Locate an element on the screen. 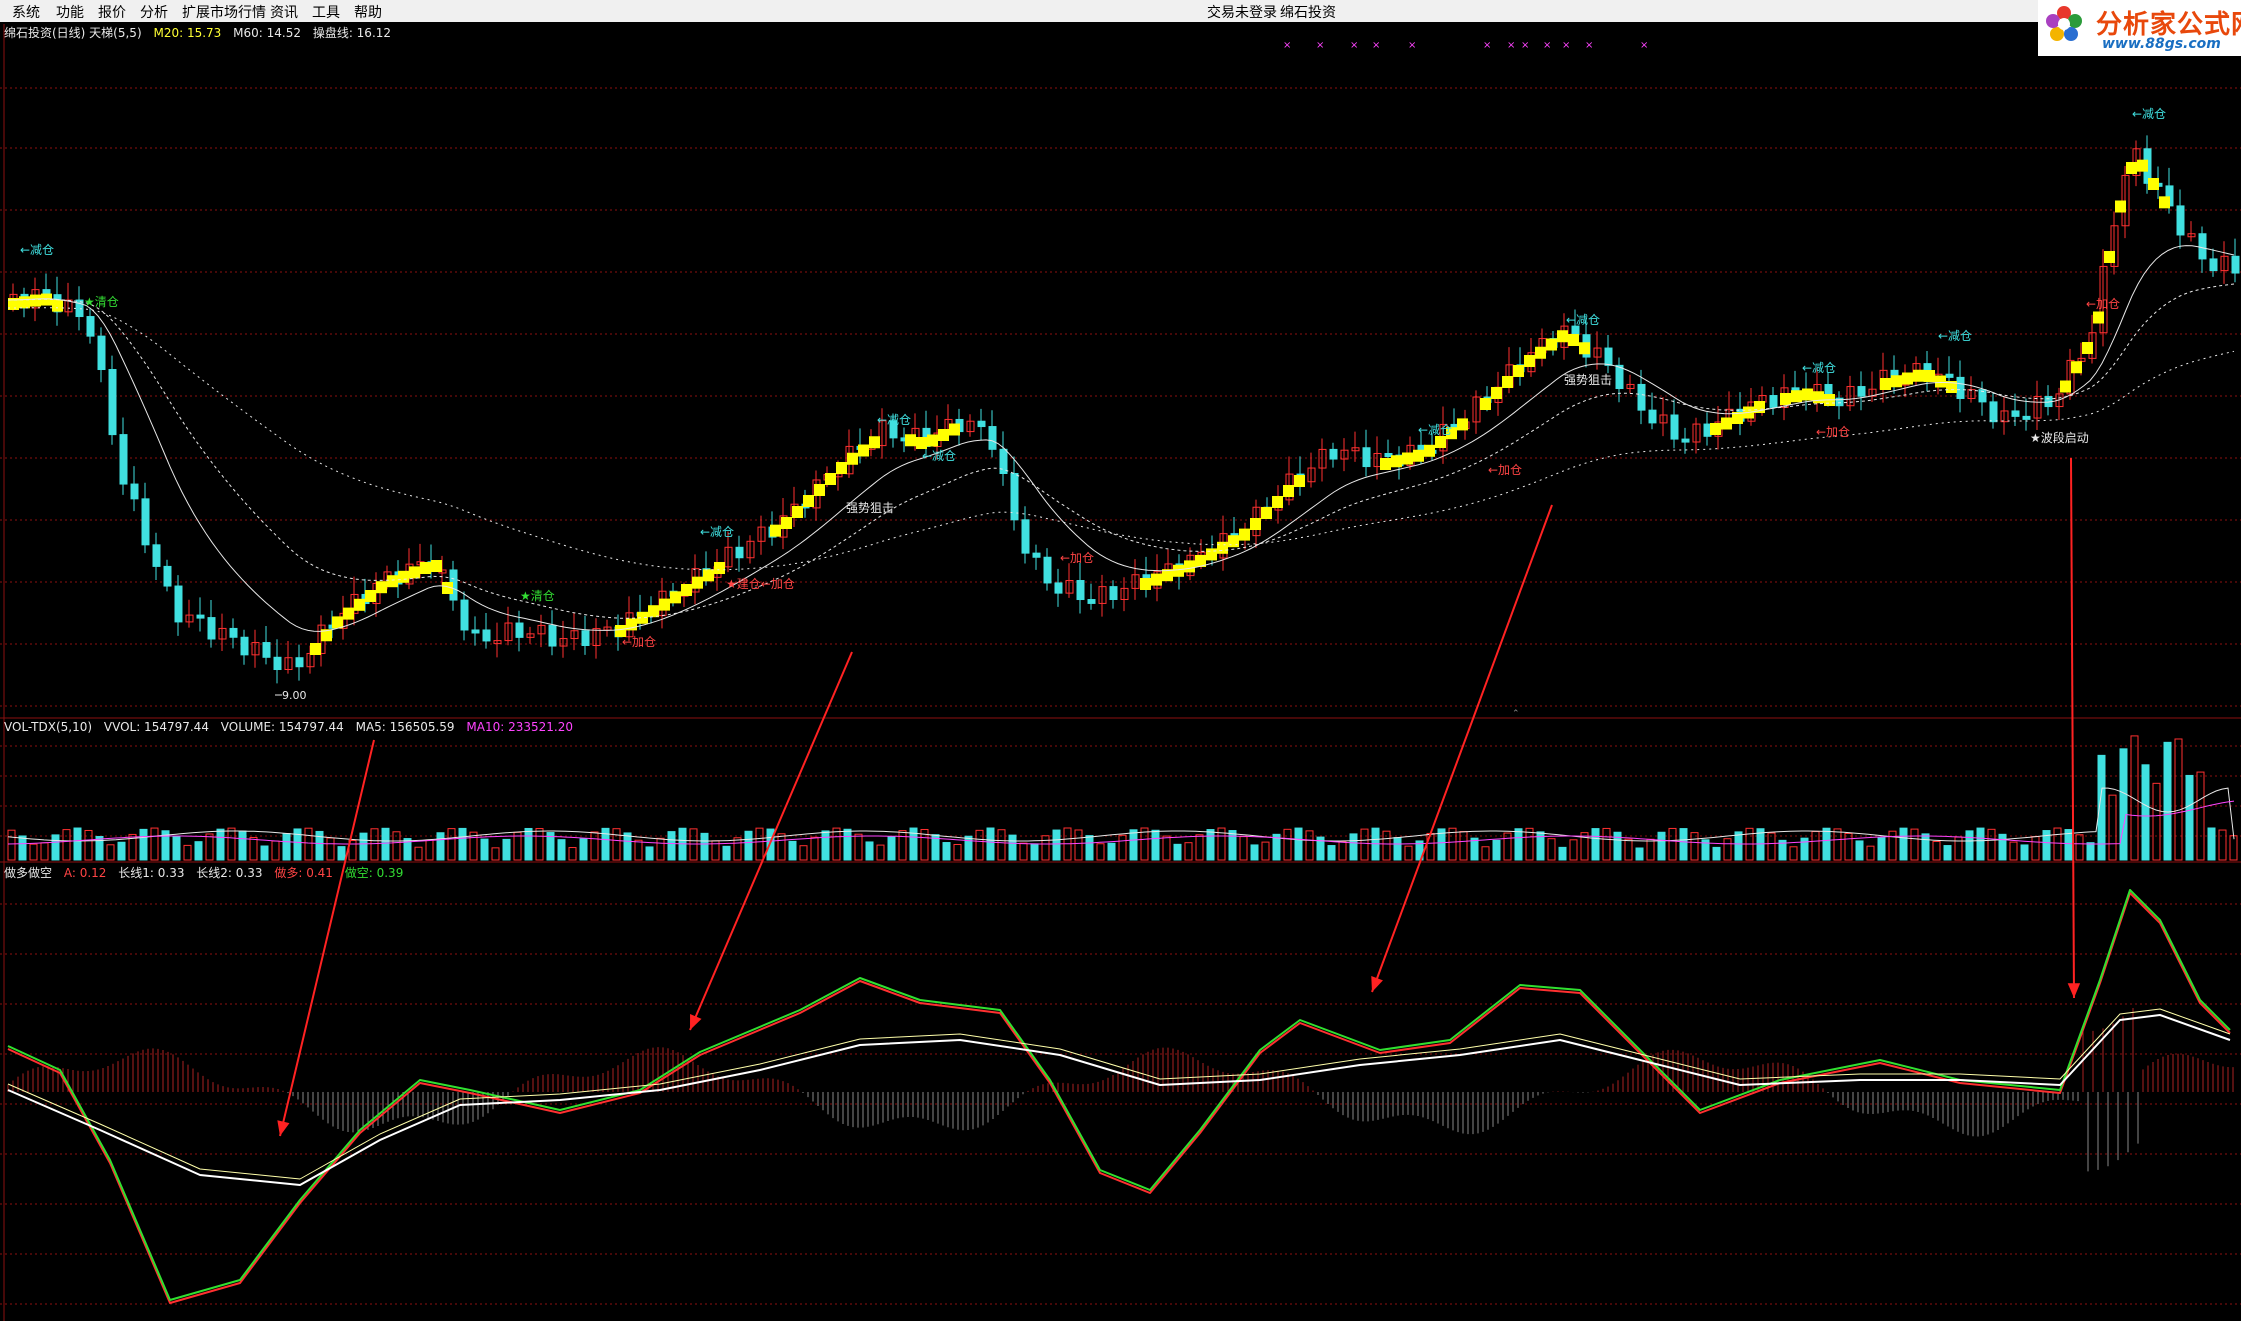 The width and height of the screenshot is (2241, 1321). logo-url: www.88gs.com is located at coordinates (2161, 44).